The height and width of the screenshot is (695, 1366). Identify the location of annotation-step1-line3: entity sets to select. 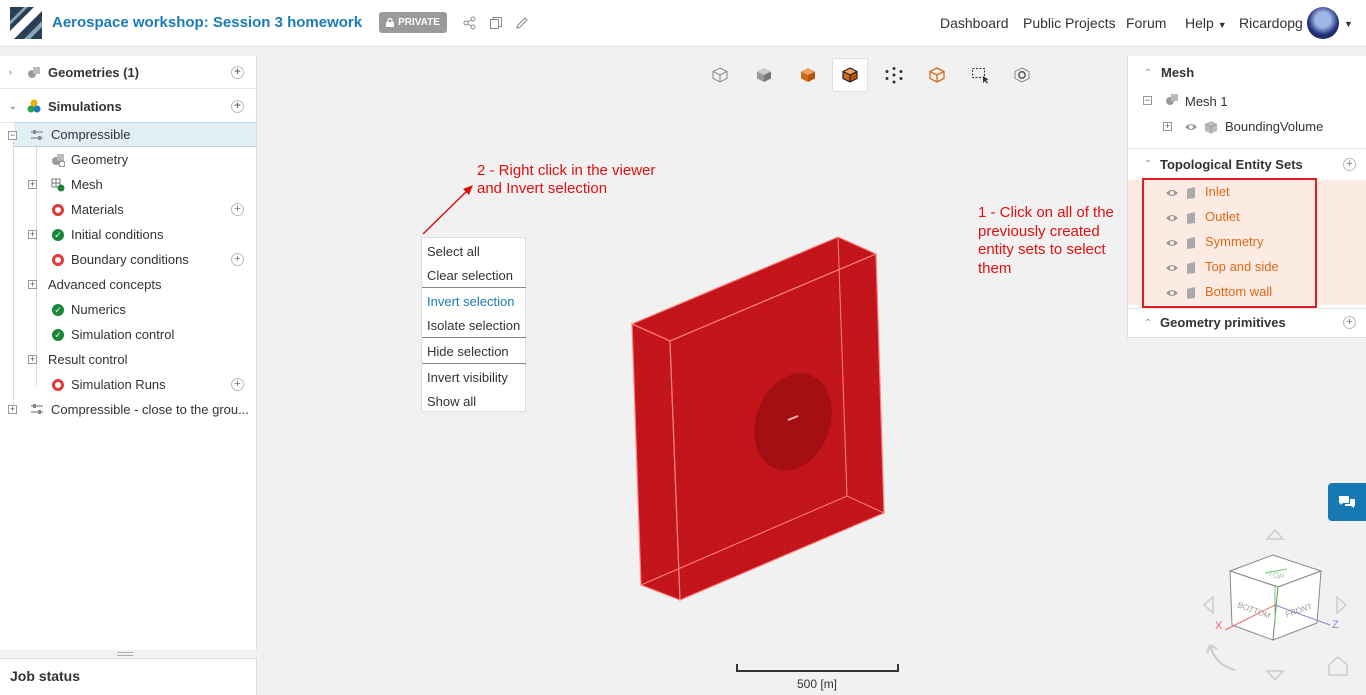
(1042, 249).